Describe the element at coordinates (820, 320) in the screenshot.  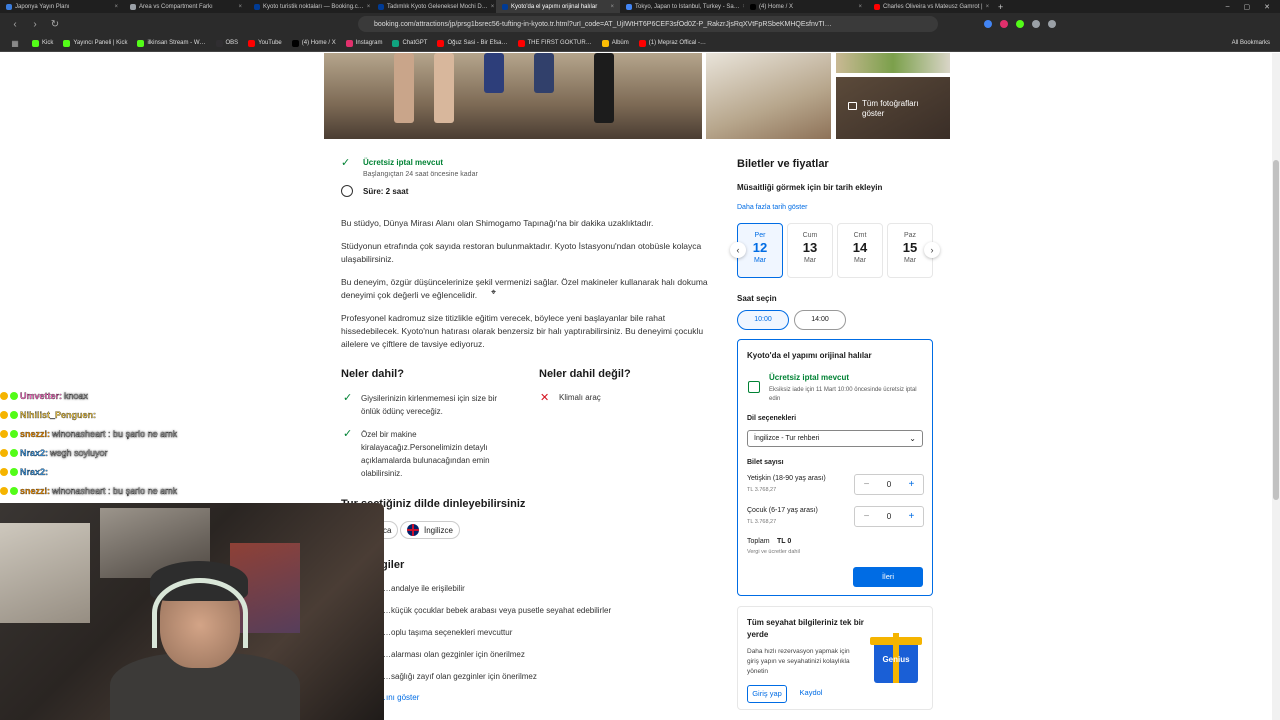
I see `time-option: 14:00` at that location.